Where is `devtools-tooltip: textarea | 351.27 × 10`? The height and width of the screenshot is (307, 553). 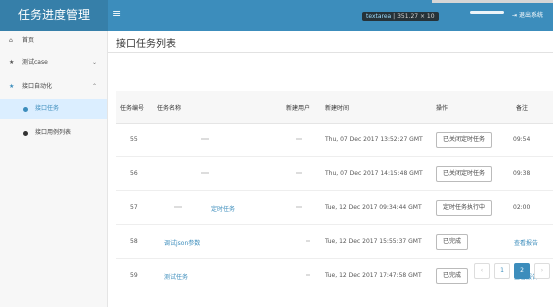 devtools-tooltip: textarea | 351.27 × 10 is located at coordinates (400, 16).